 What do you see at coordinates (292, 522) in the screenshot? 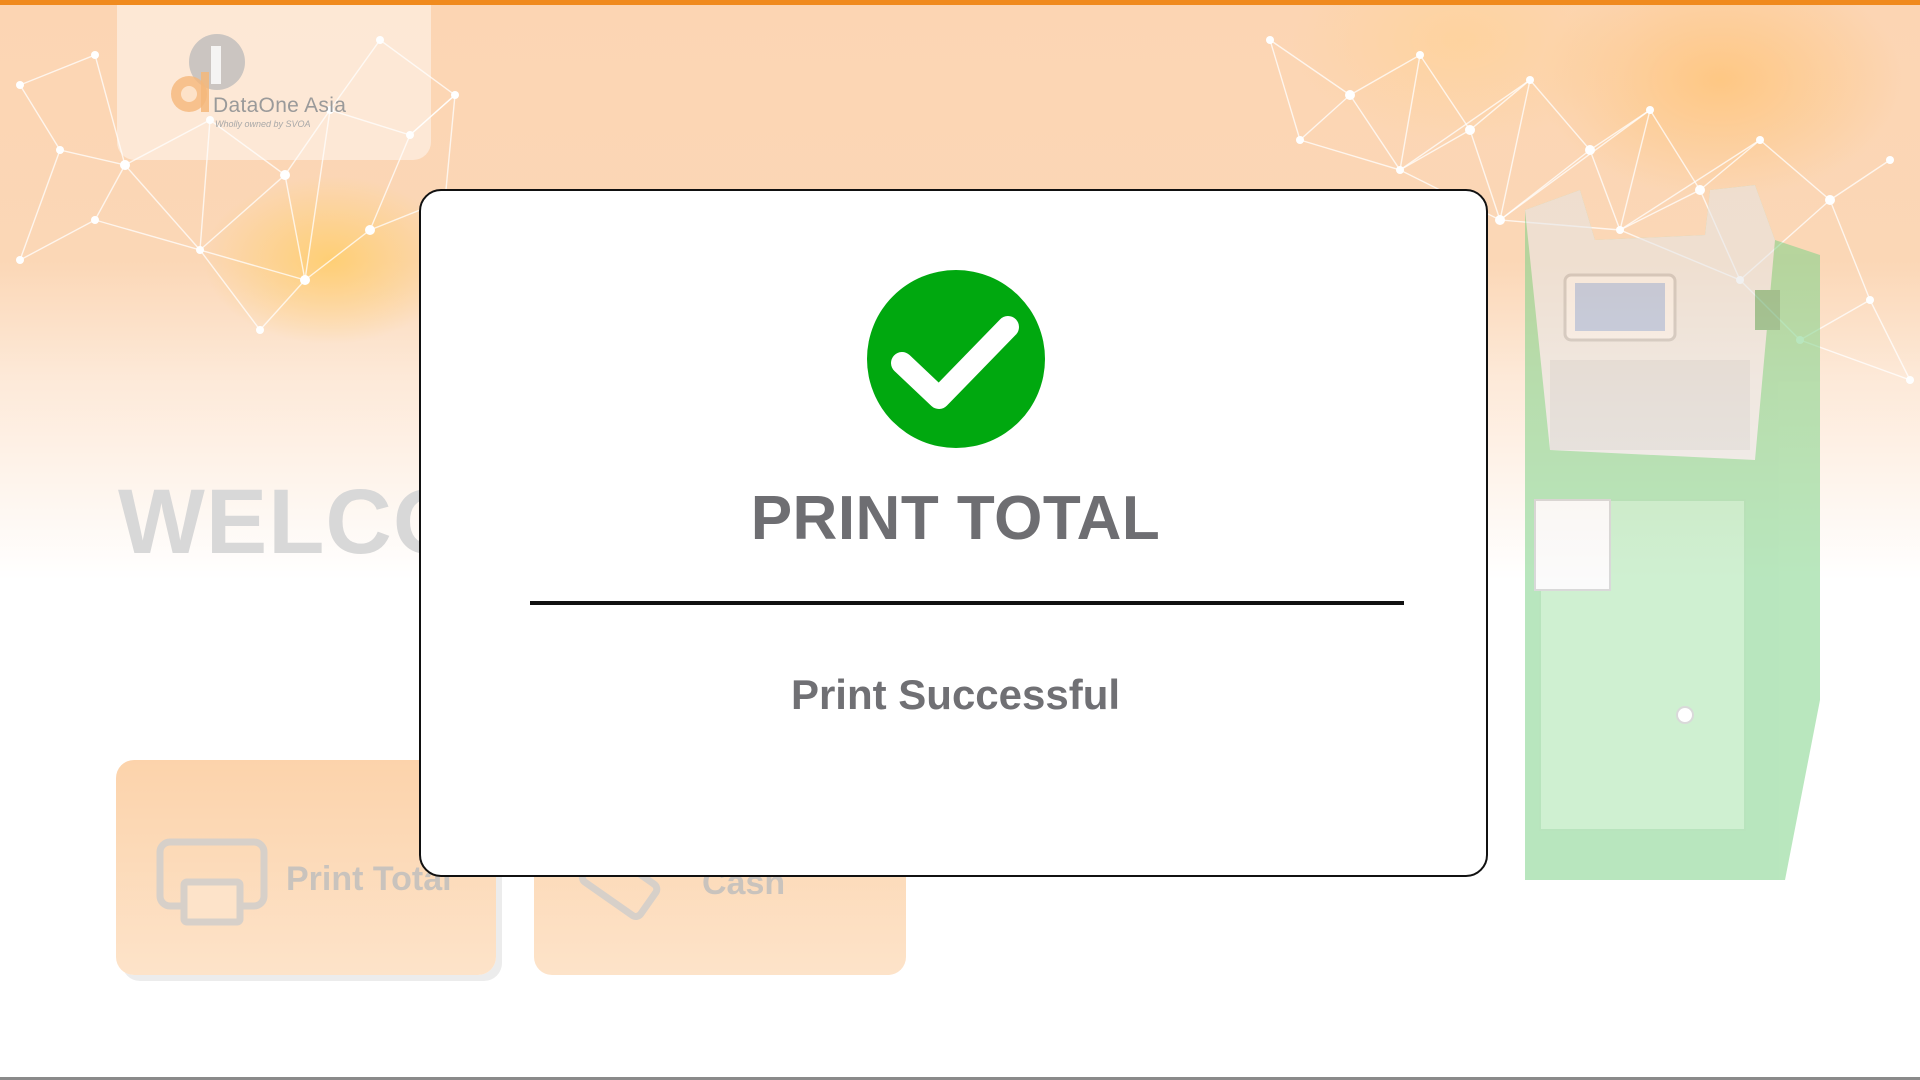
I see `welcome-heading: WELCO` at bounding box center [292, 522].